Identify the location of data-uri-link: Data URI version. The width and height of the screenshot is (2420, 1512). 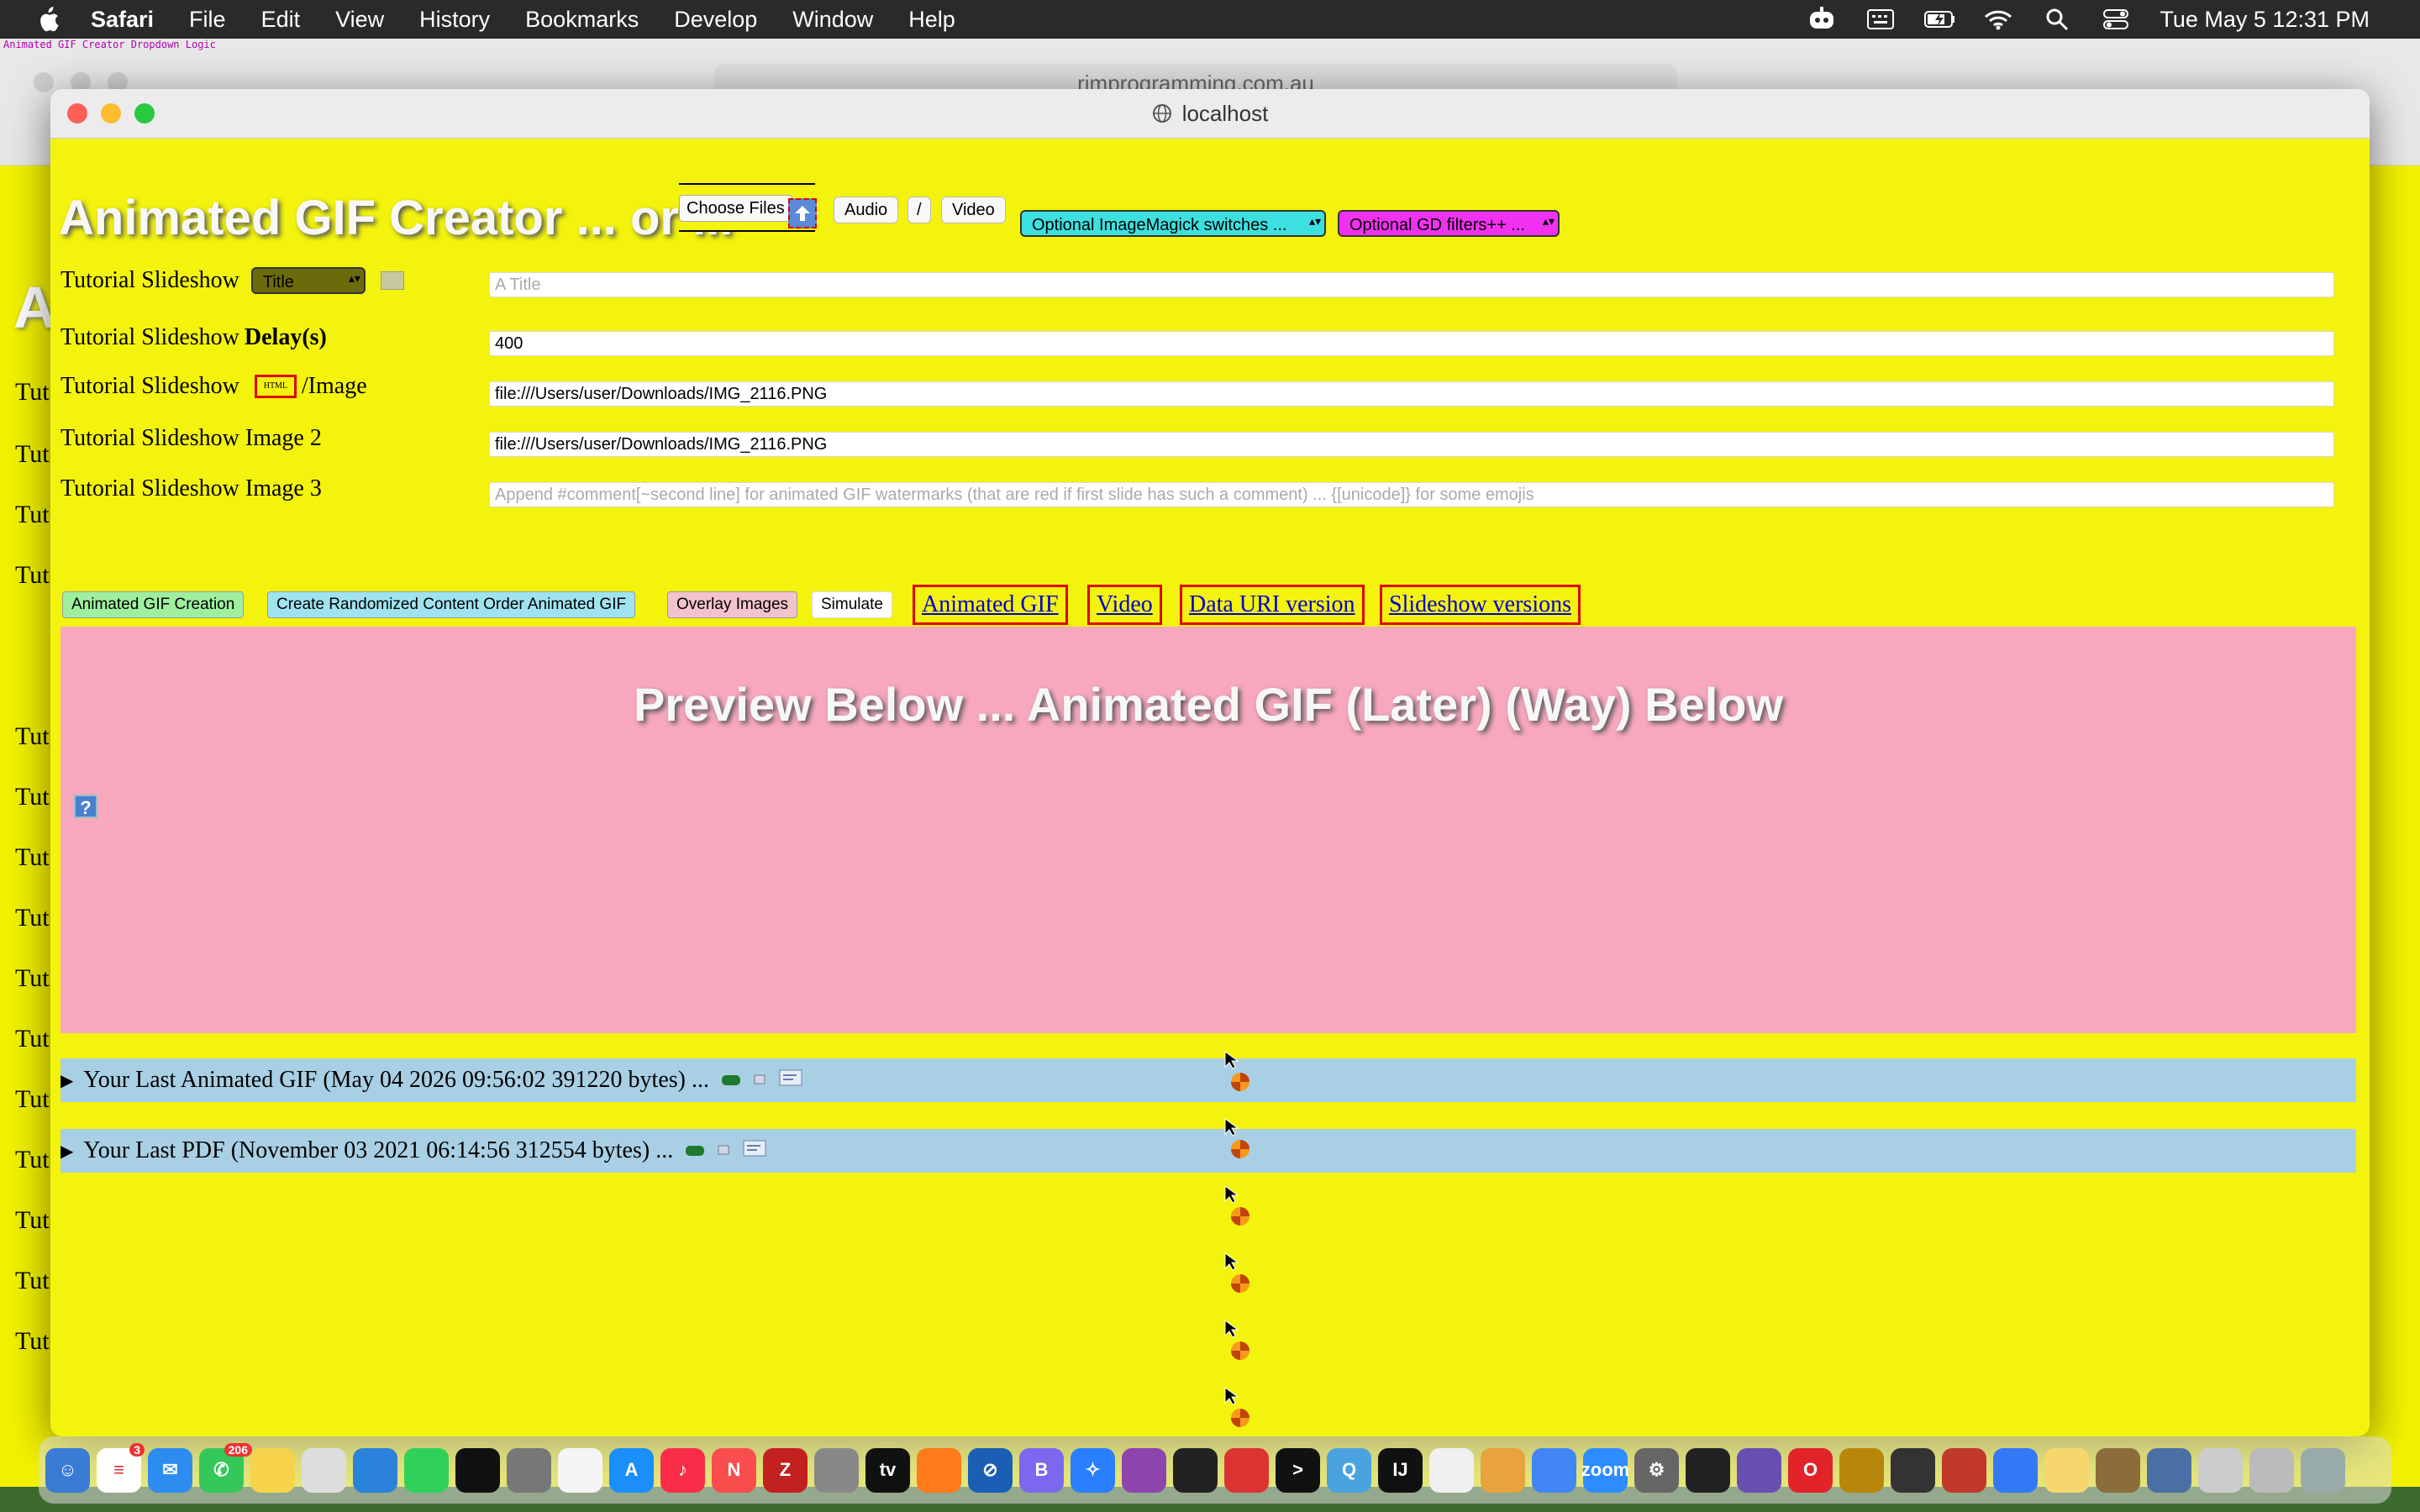
(1272, 605).